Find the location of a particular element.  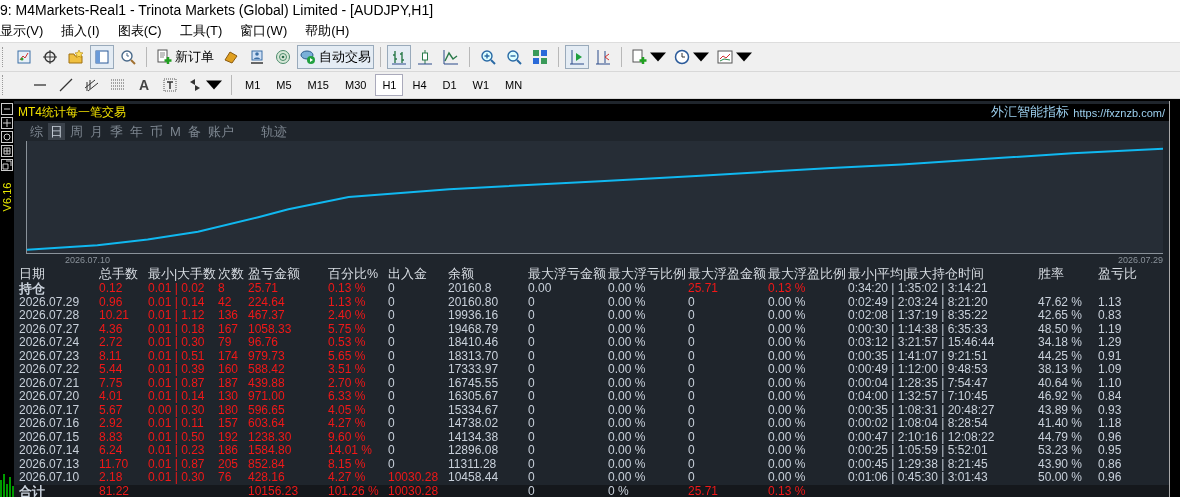

table-cell-text: 46.92 % is located at coordinates (1061, 397).